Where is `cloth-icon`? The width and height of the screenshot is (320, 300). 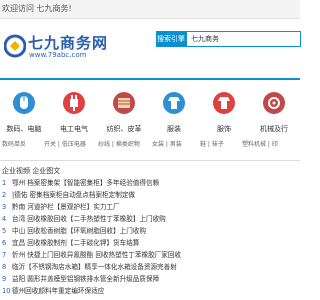 cloth-icon is located at coordinates (124, 103).